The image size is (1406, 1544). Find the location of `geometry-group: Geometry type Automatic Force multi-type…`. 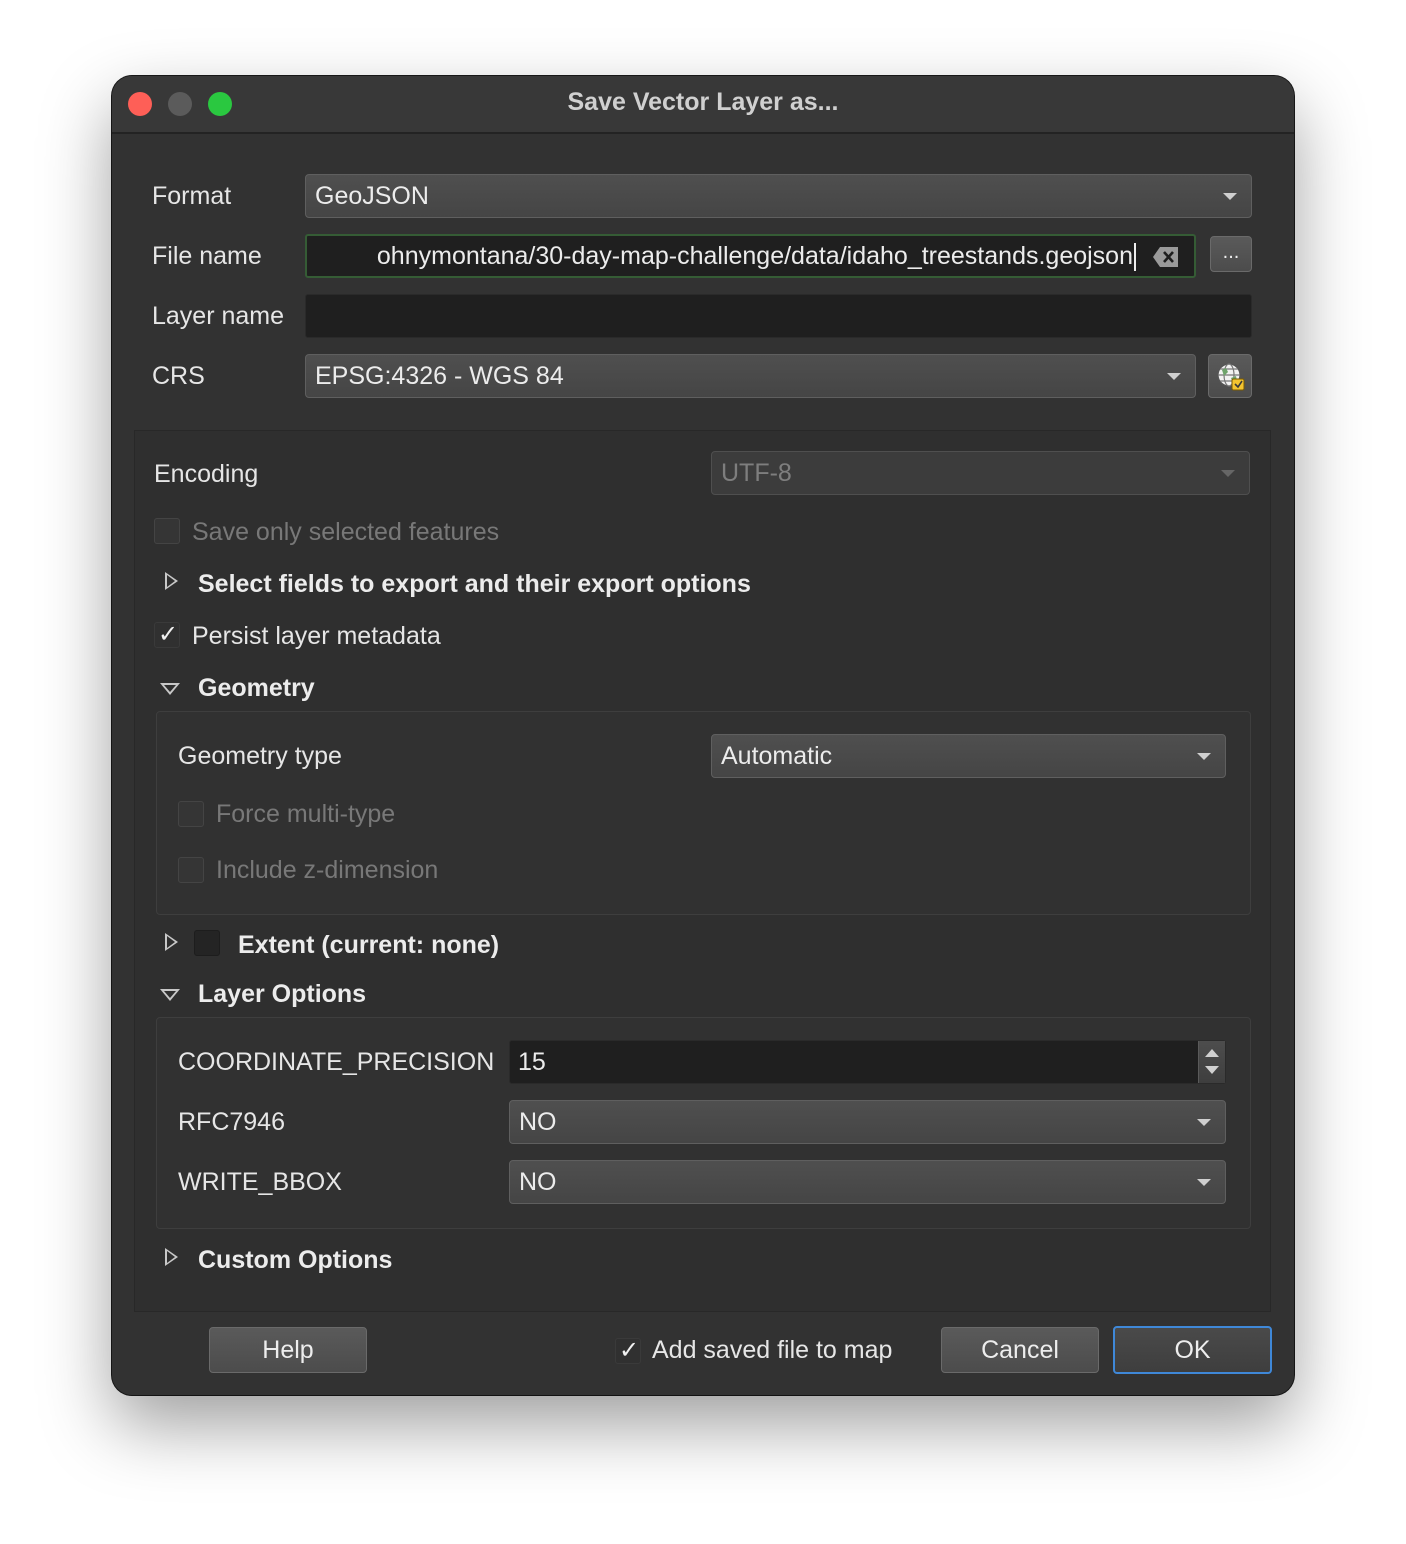

geometry-group: Geometry type Automatic Force multi-type… is located at coordinates (703, 813).